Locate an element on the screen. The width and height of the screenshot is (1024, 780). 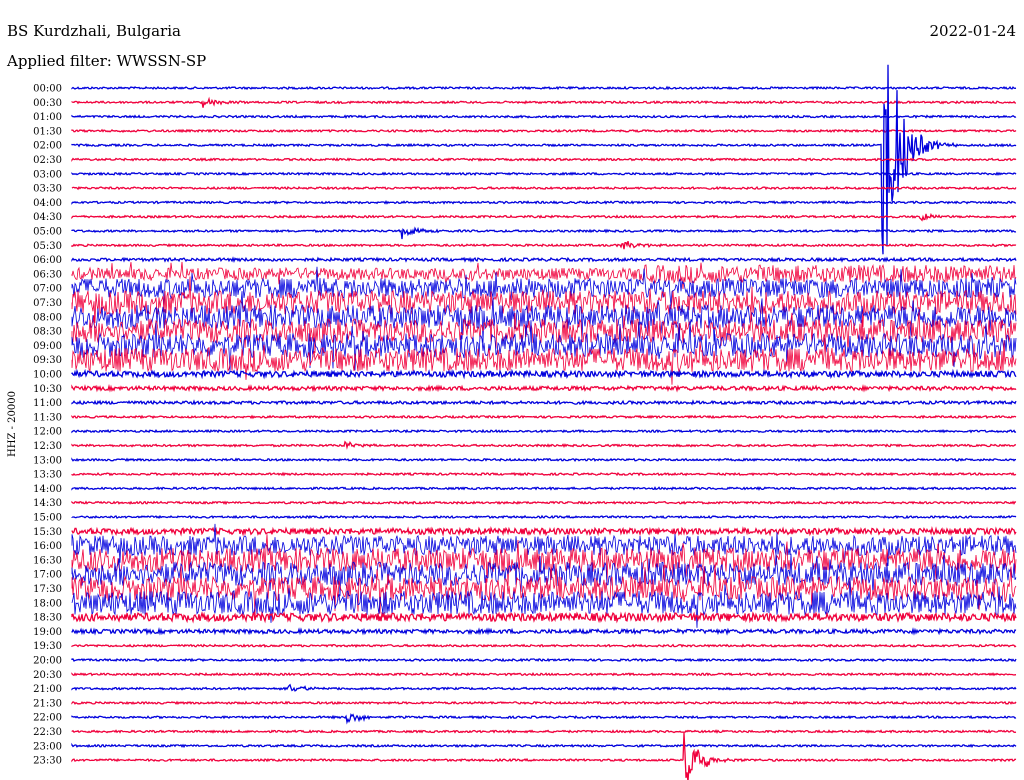
time-tick-label: 09:30 is located at coordinates (47, 360).